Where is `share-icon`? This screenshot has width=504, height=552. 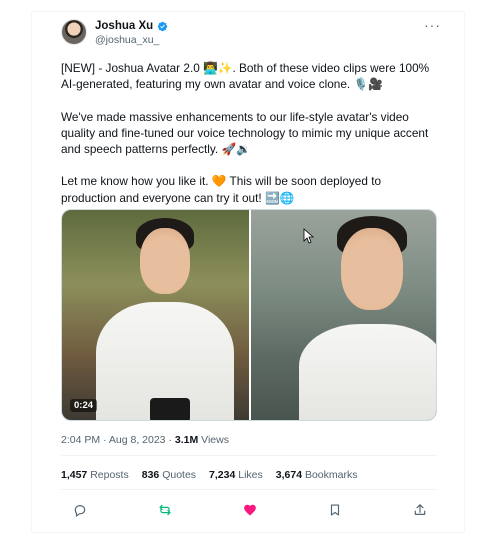 share-icon is located at coordinates (420, 509).